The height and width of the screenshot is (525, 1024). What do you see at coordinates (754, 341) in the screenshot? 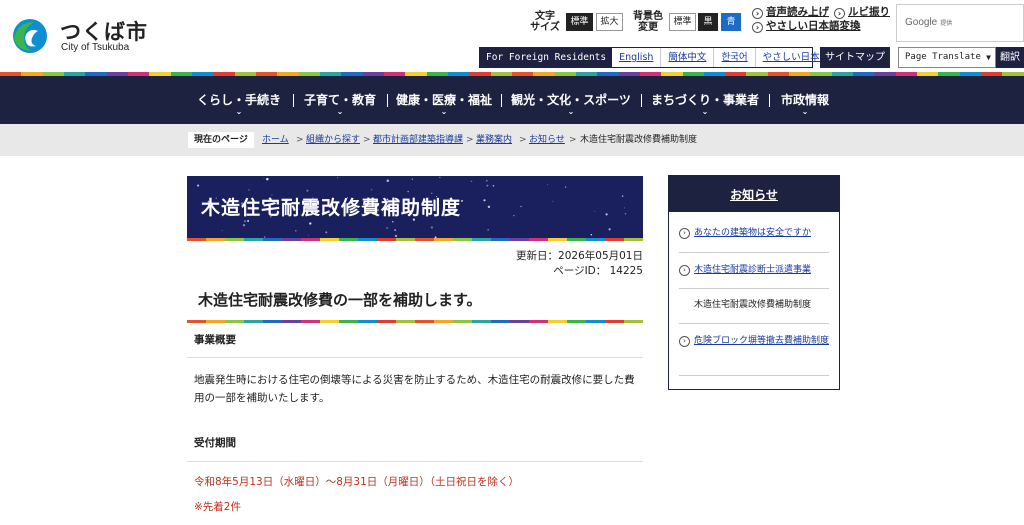
I see `sidebar-item-block-wall-removal: › 危険ブロック塀等撤去費補助制度` at bounding box center [754, 341].